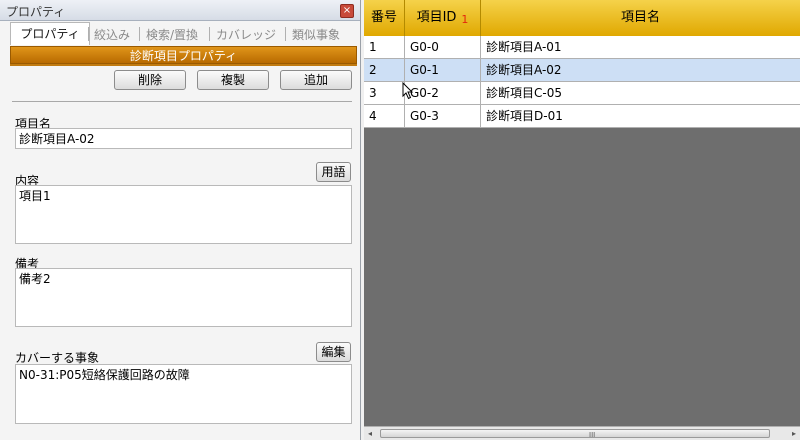  I want to click on grid-header: 番号 項目ID 1 項目名, so click(582, 18).